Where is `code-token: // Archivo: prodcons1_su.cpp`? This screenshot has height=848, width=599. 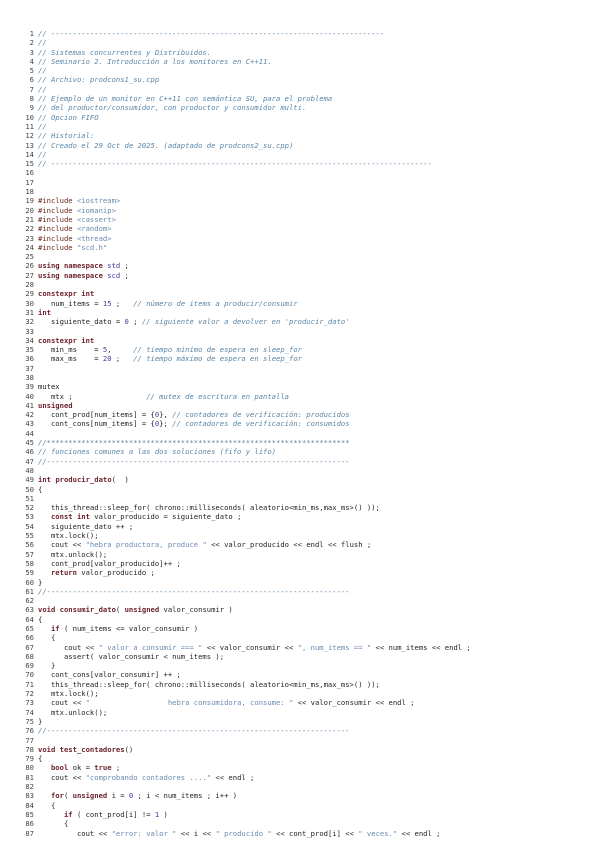 code-token: // Archivo: prodcons1_su.cpp is located at coordinates (99, 80).